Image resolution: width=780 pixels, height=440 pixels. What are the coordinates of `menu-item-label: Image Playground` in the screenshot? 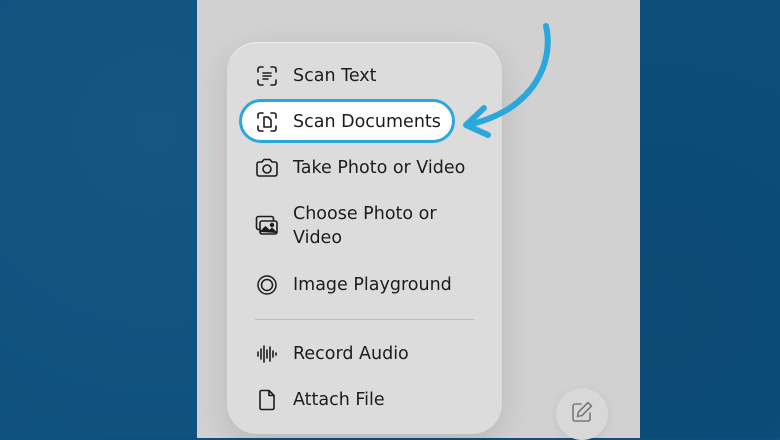 It's located at (372, 285).